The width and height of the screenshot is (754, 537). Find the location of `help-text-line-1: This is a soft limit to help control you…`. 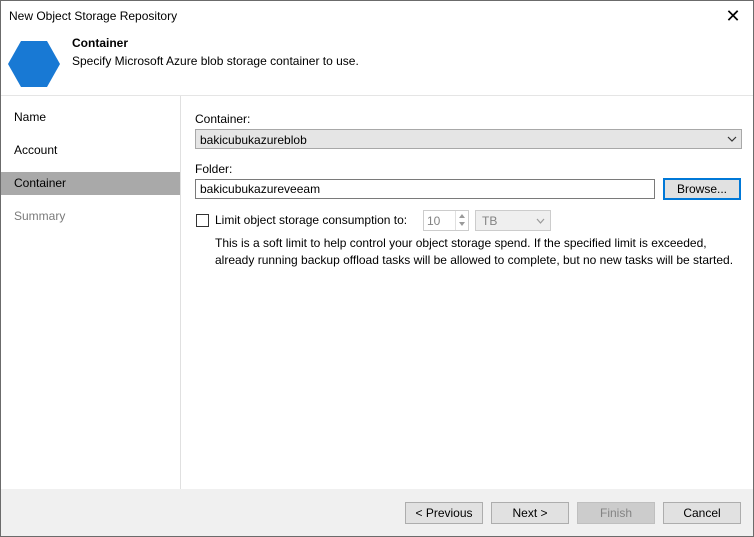

help-text-line-1: This is a soft limit to help control you… is located at coordinates (461, 243).